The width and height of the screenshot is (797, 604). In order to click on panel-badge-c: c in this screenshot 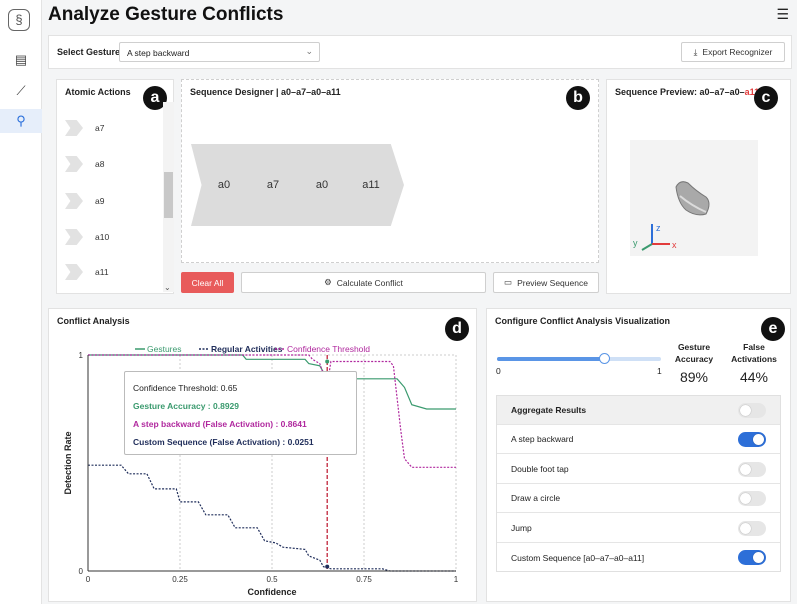, I will do `click(766, 98)`.